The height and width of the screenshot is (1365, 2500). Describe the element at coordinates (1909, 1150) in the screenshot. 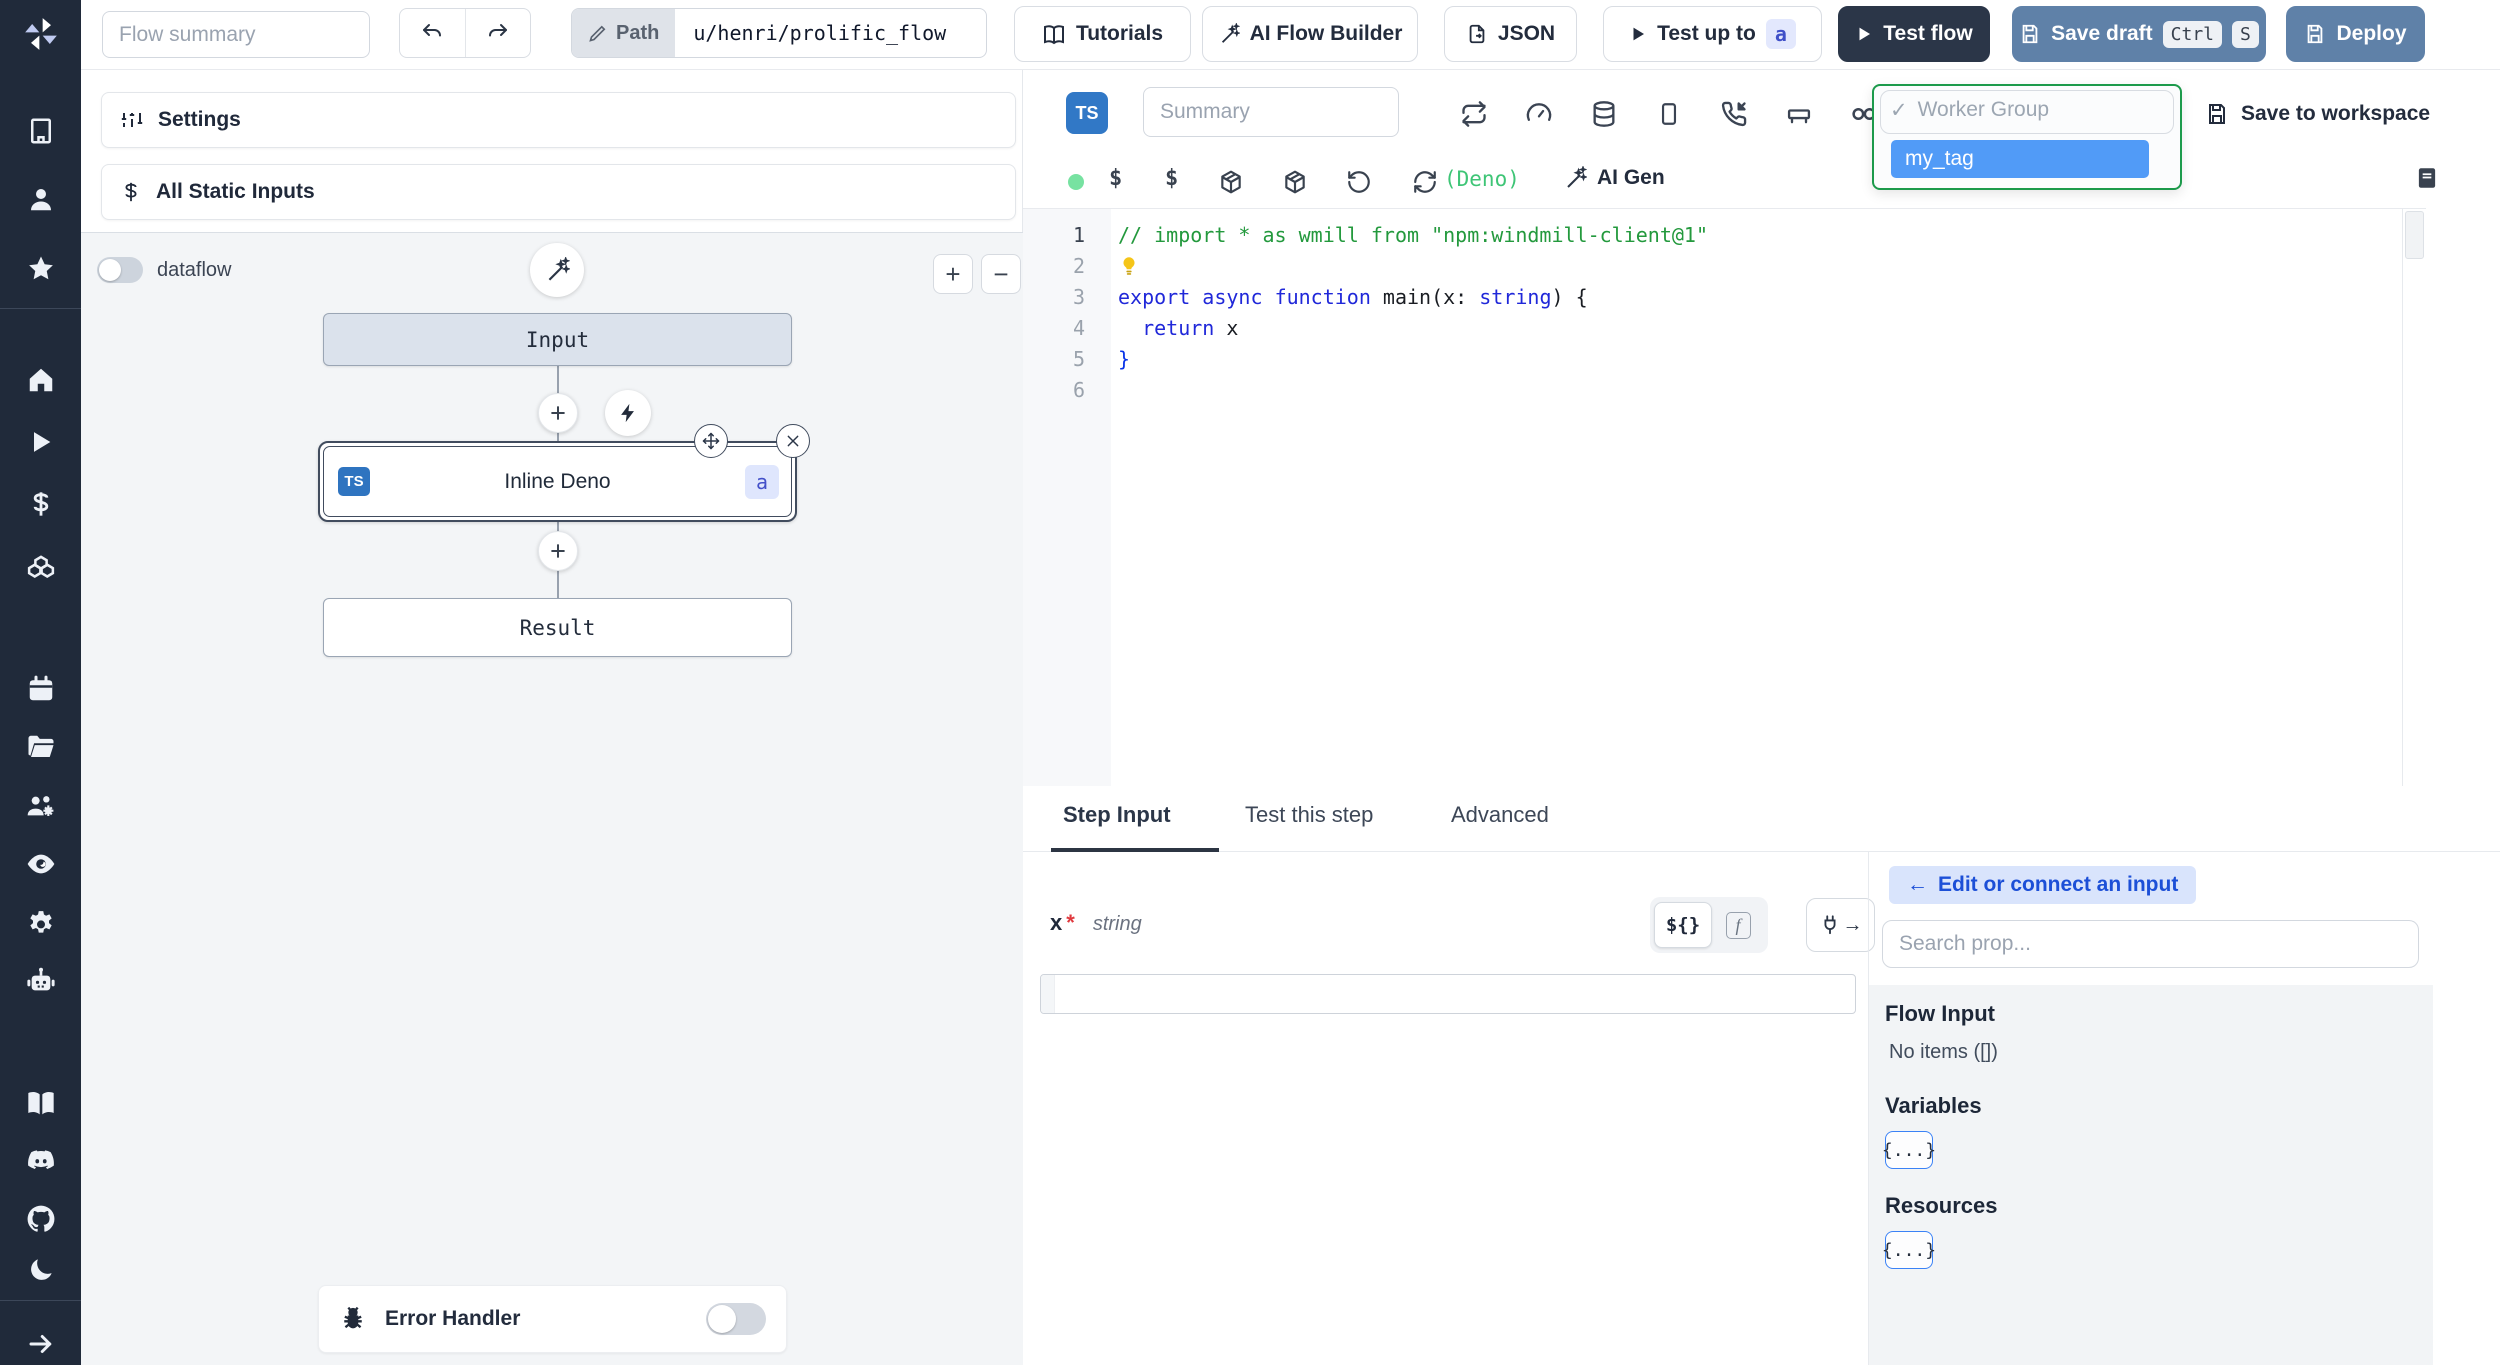

I see `variables-braces-button: {...}` at that location.